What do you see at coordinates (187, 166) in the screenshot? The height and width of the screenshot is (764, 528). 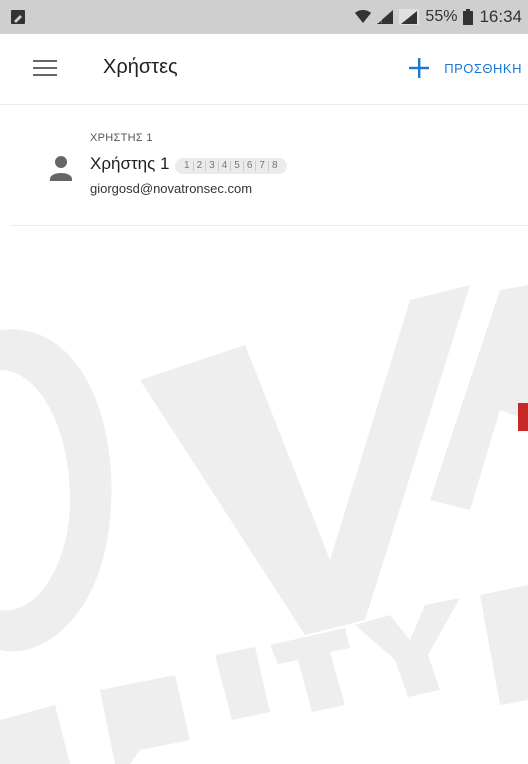 I see `slot-badge: 1` at bounding box center [187, 166].